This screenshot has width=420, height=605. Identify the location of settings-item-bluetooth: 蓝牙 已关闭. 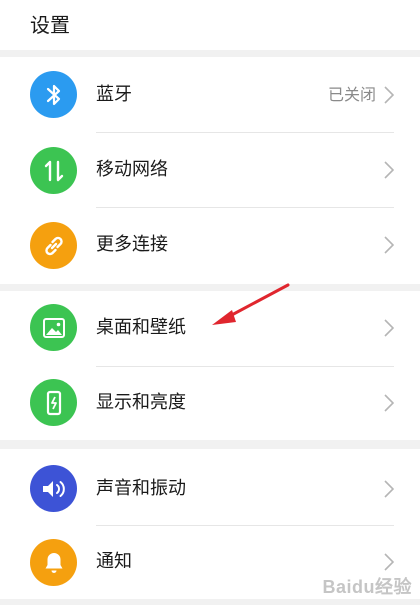
(210, 95).